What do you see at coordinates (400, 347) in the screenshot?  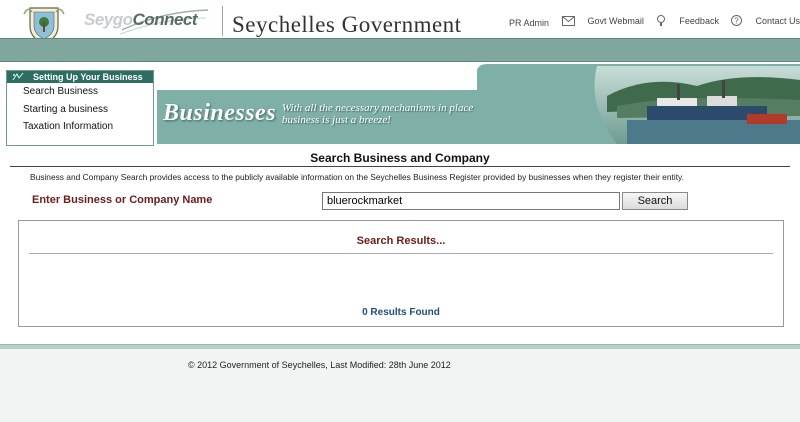 I see `footer-bar` at bounding box center [400, 347].